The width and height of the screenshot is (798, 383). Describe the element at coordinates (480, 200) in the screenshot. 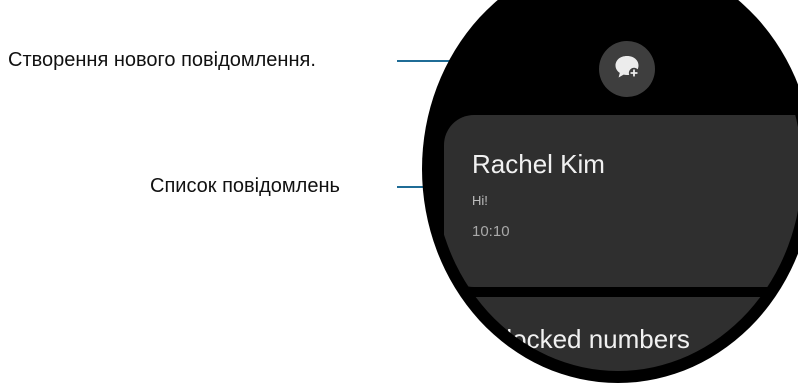

I see `message-preview: Hi!` at that location.